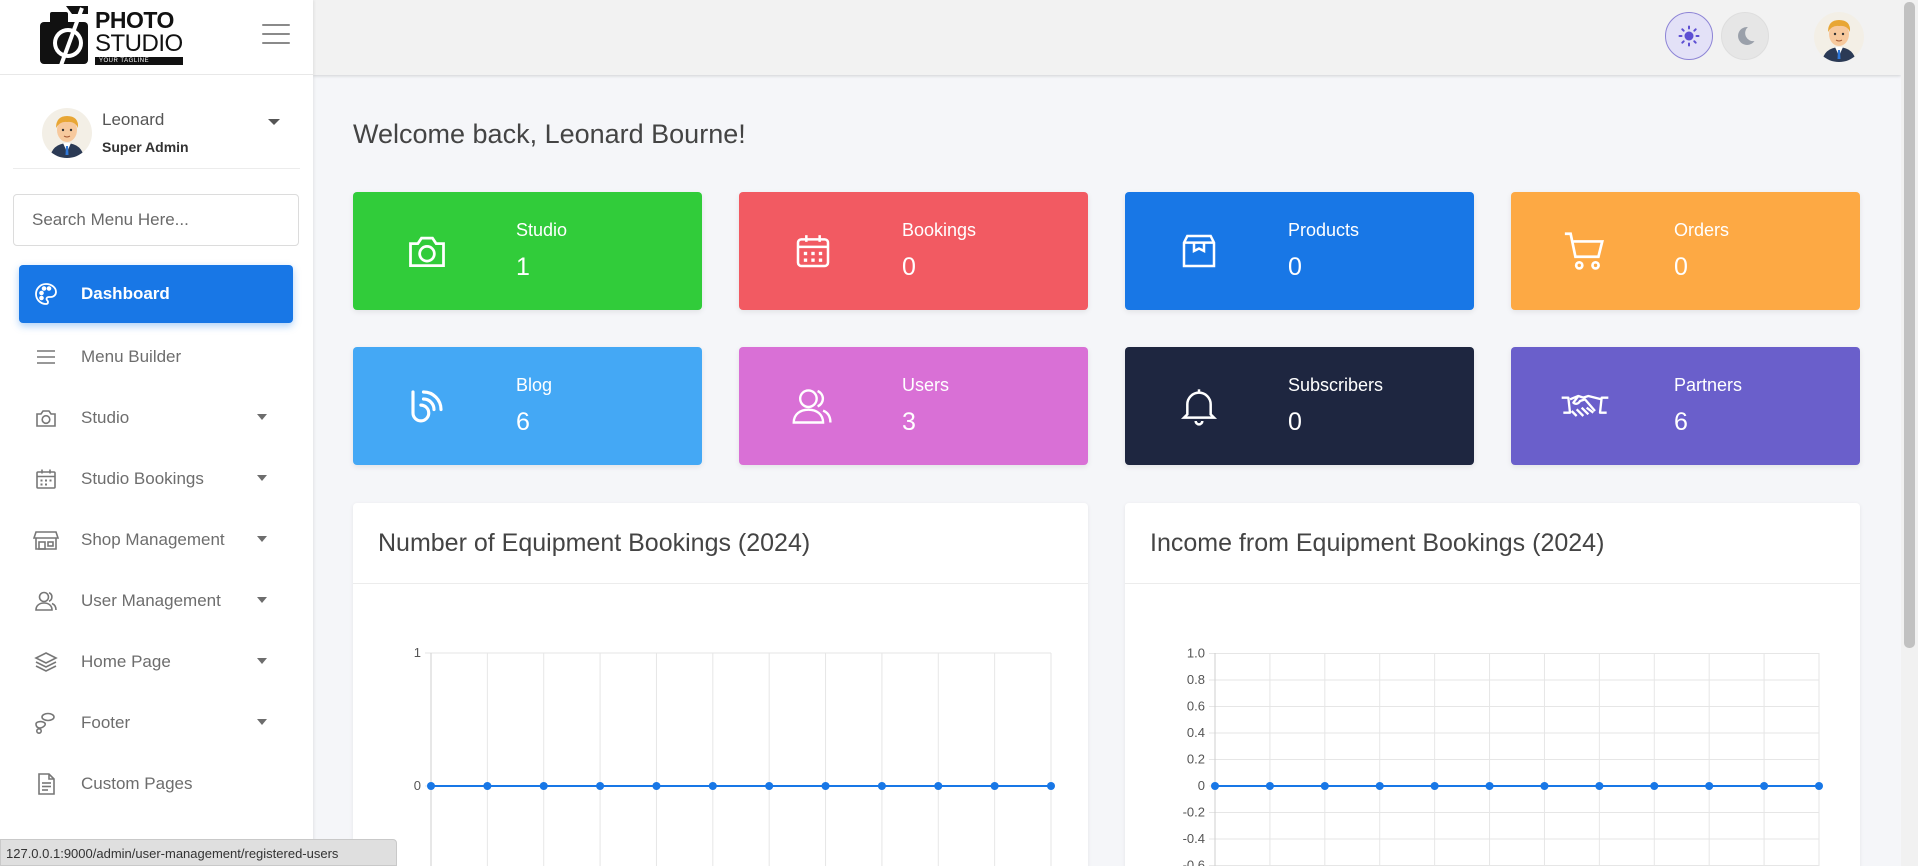 The image size is (1918, 866). Describe the element at coordinates (156, 661) in the screenshot. I see `sidebar-item-home-page: Home Page` at that location.